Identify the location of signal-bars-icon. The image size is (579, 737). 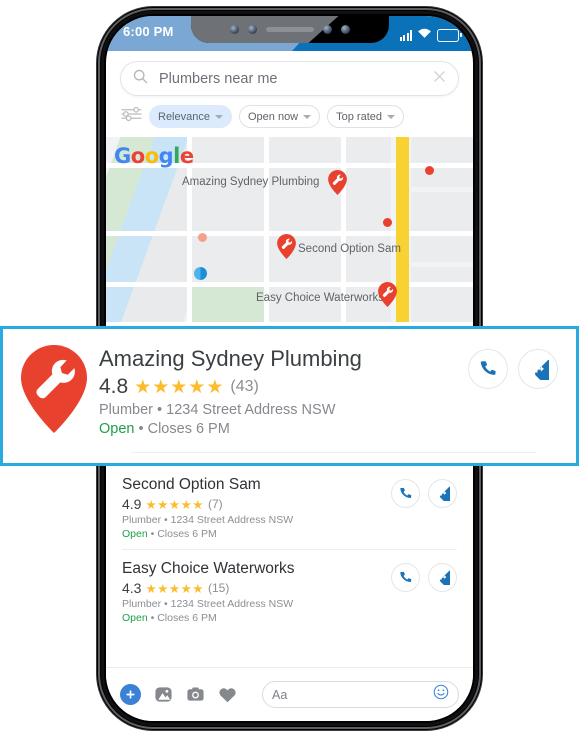
(405, 35).